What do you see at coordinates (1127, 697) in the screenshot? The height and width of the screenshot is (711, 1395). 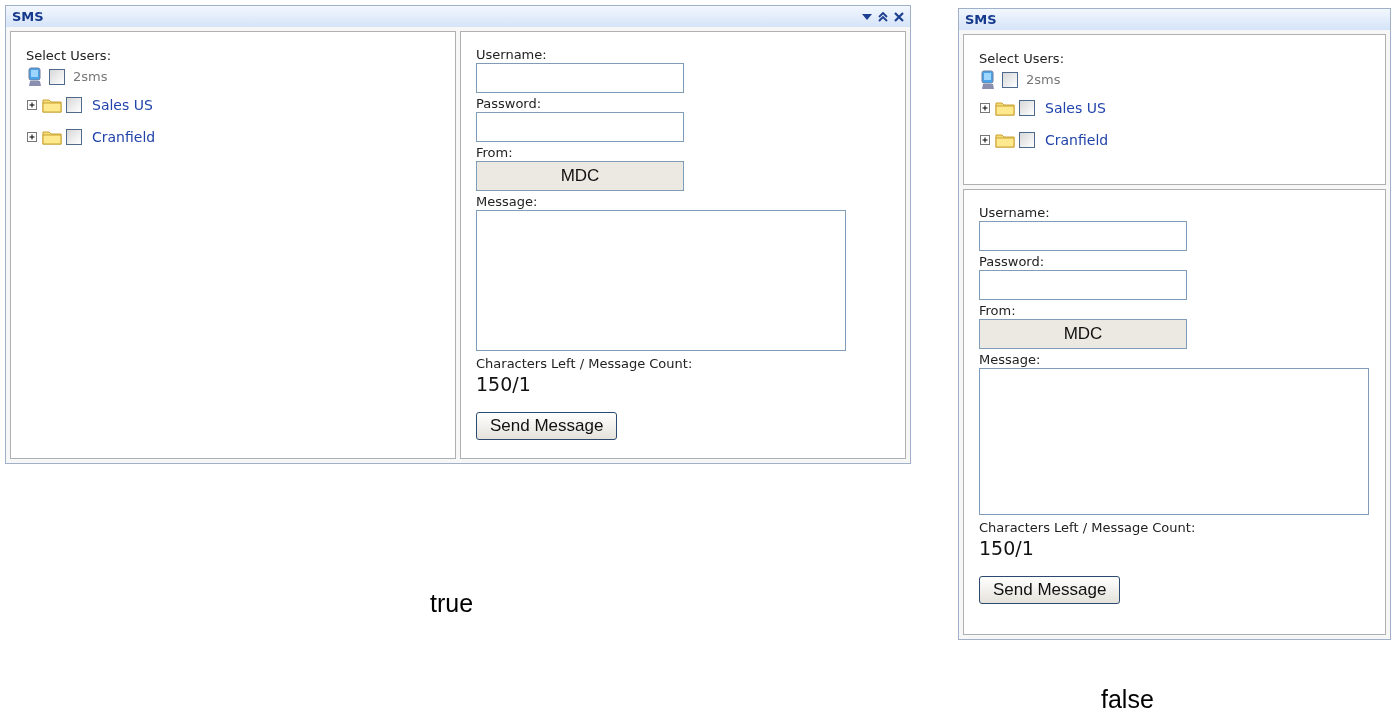 I see `caption: false` at bounding box center [1127, 697].